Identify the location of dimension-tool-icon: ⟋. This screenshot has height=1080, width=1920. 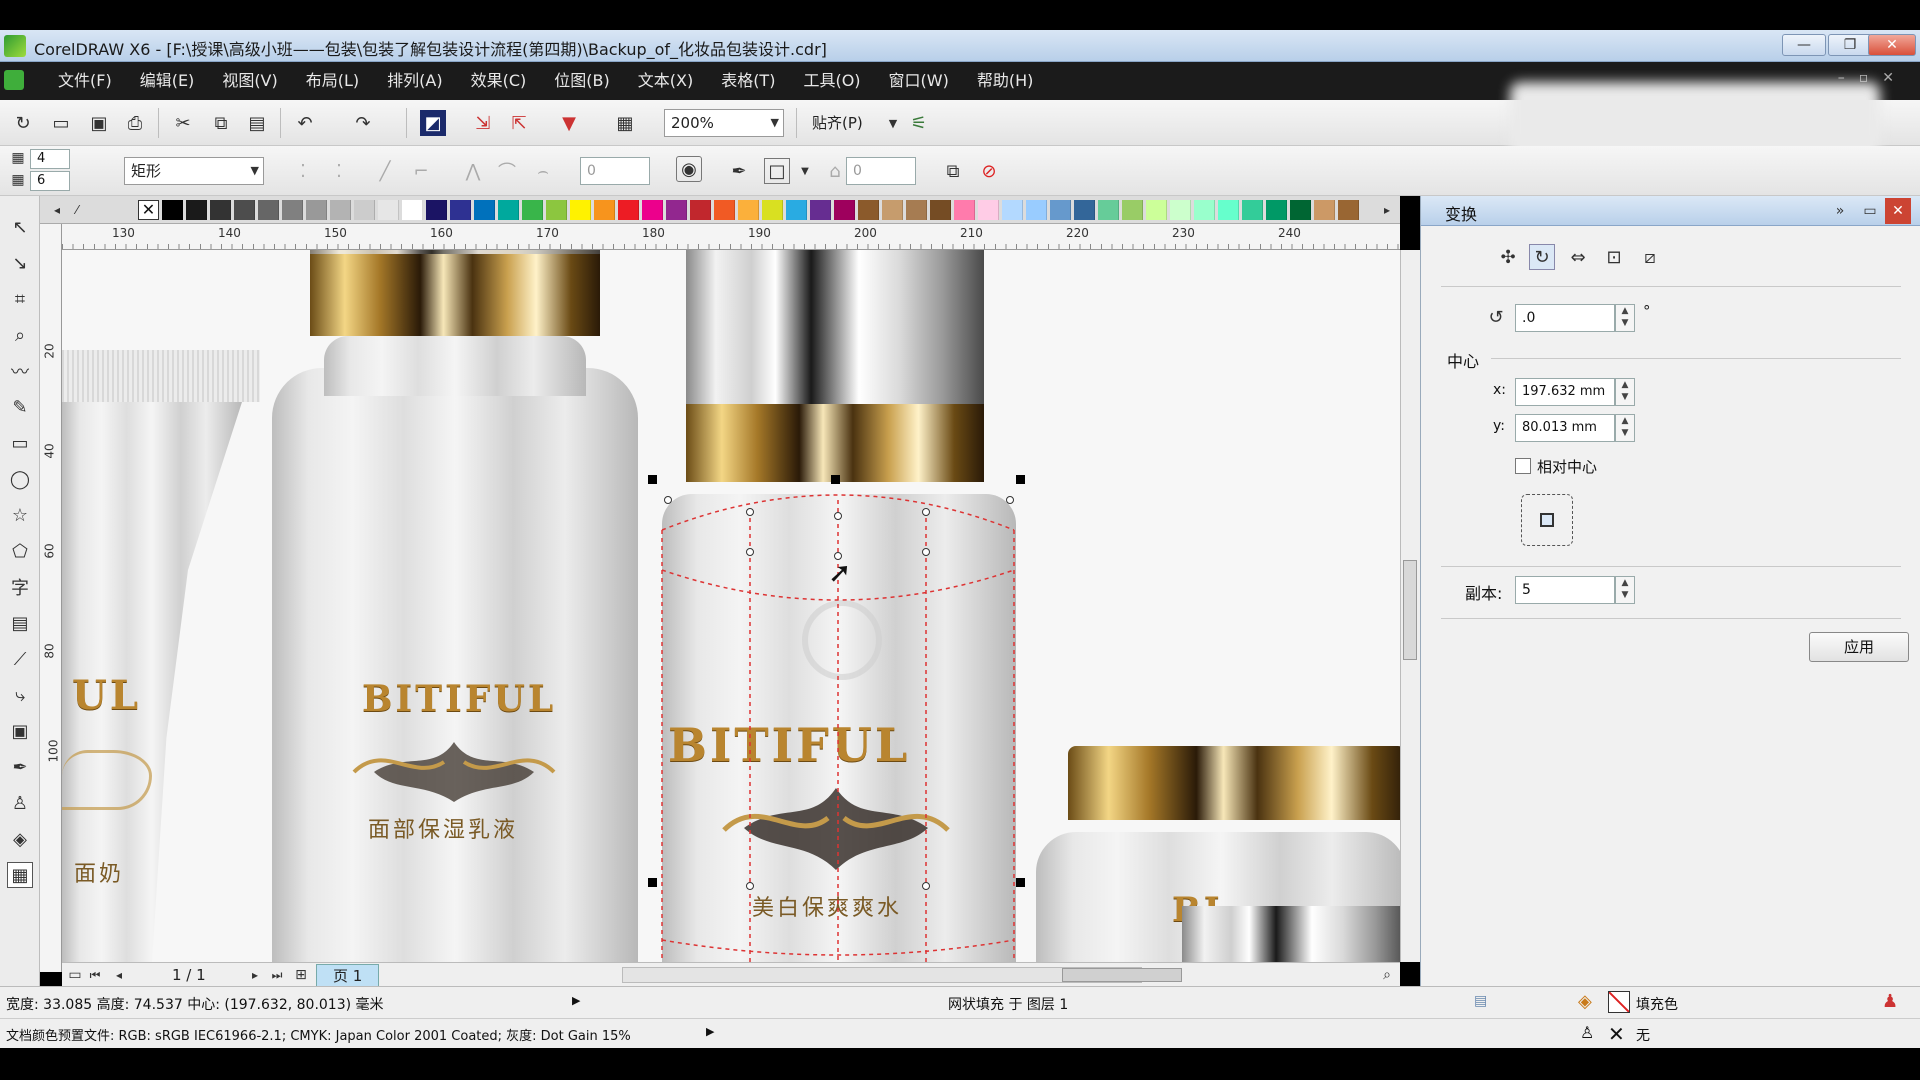
(20, 659).